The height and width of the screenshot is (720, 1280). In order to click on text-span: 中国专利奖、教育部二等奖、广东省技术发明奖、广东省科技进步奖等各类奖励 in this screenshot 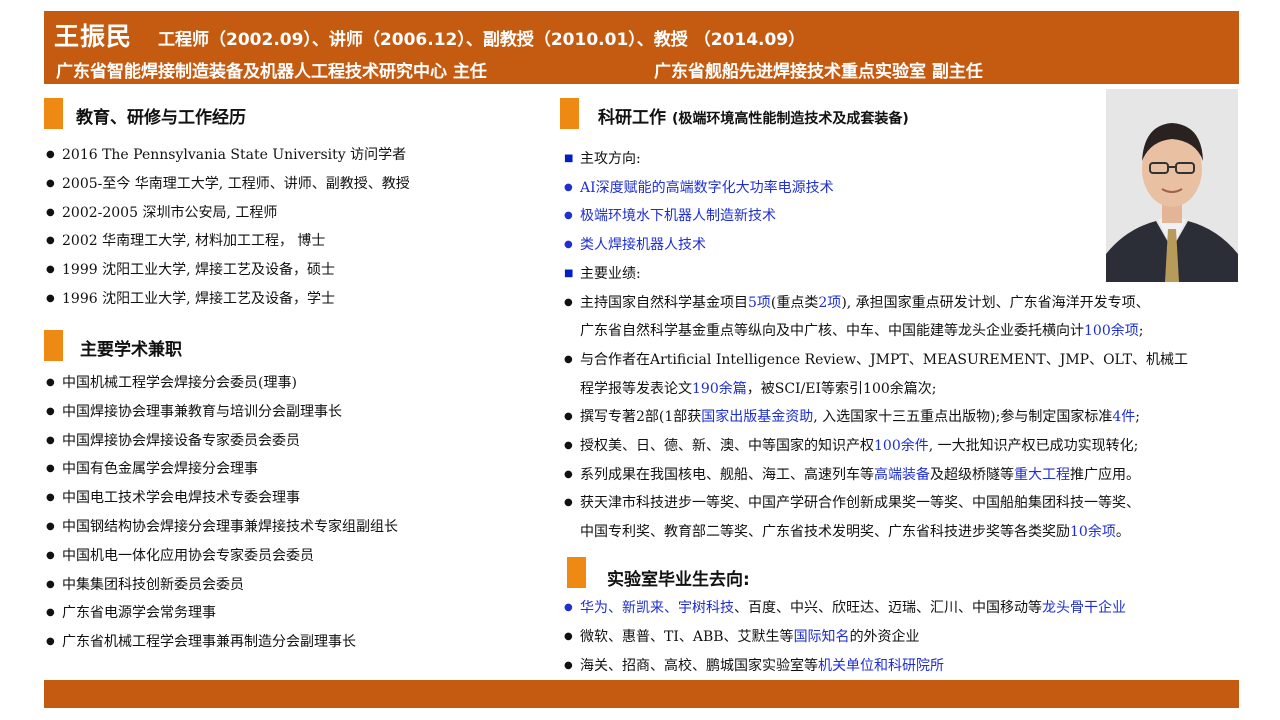, I will do `click(825, 532)`.